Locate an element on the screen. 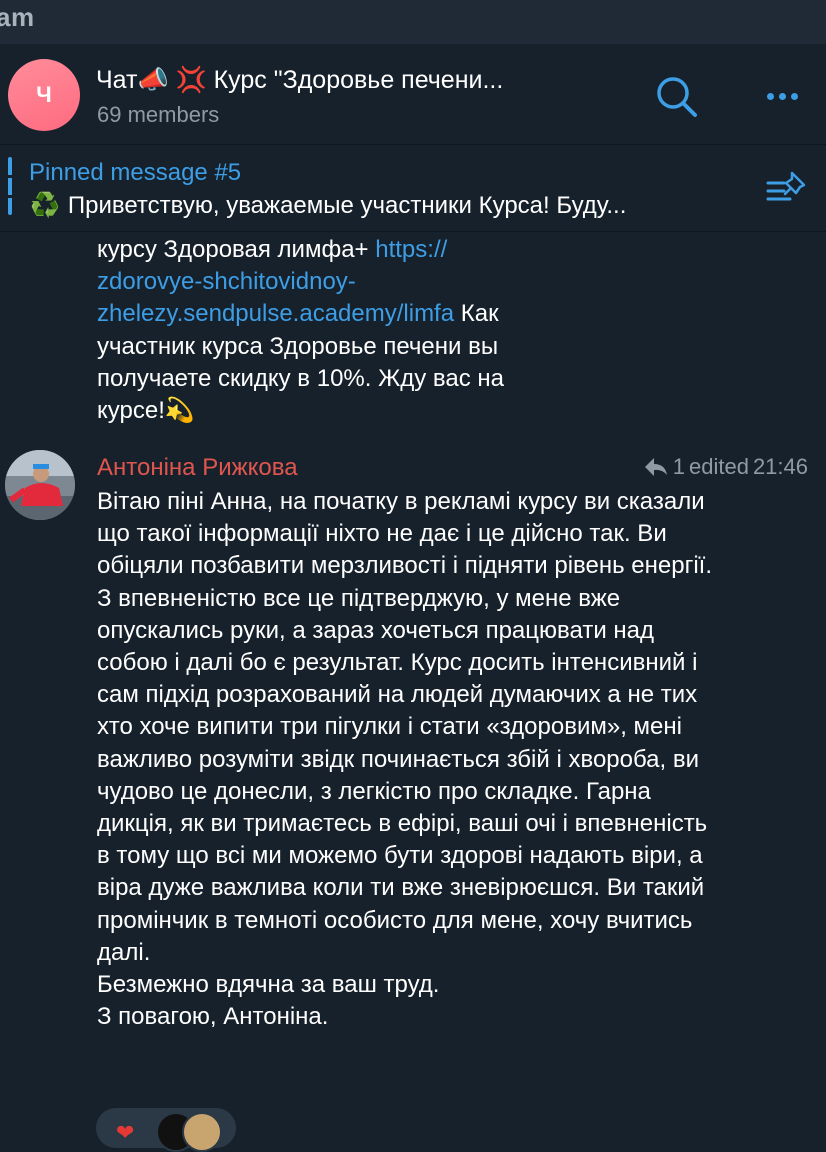 The height and width of the screenshot is (1152, 826). more-options-button is located at coordinates (782, 96).